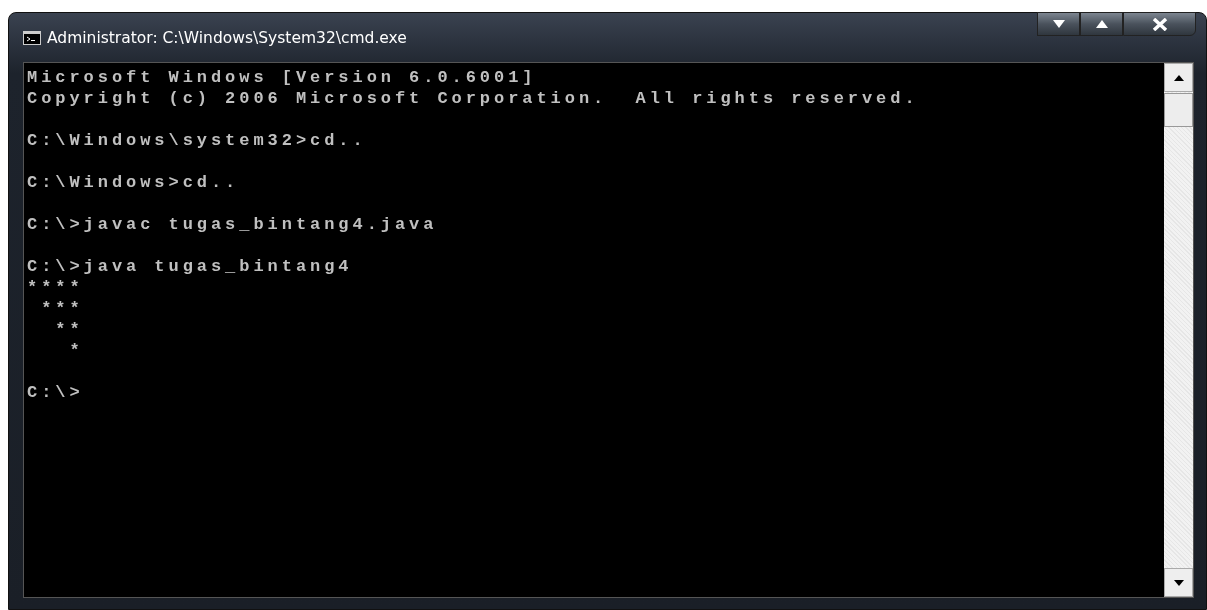 This screenshot has width=1207, height=610. Describe the element at coordinates (1178, 110) in the screenshot. I see `scrollbar-thumb` at that location.